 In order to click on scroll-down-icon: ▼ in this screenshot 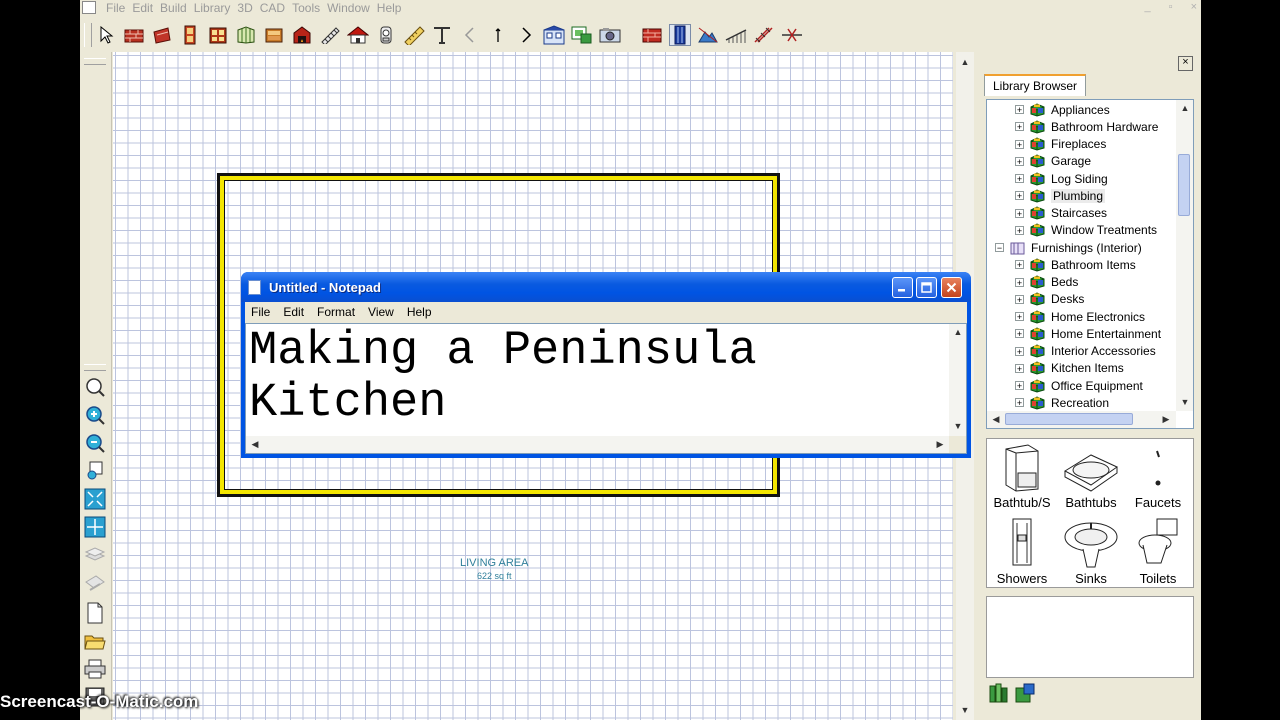, I will do `click(1185, 402)`.